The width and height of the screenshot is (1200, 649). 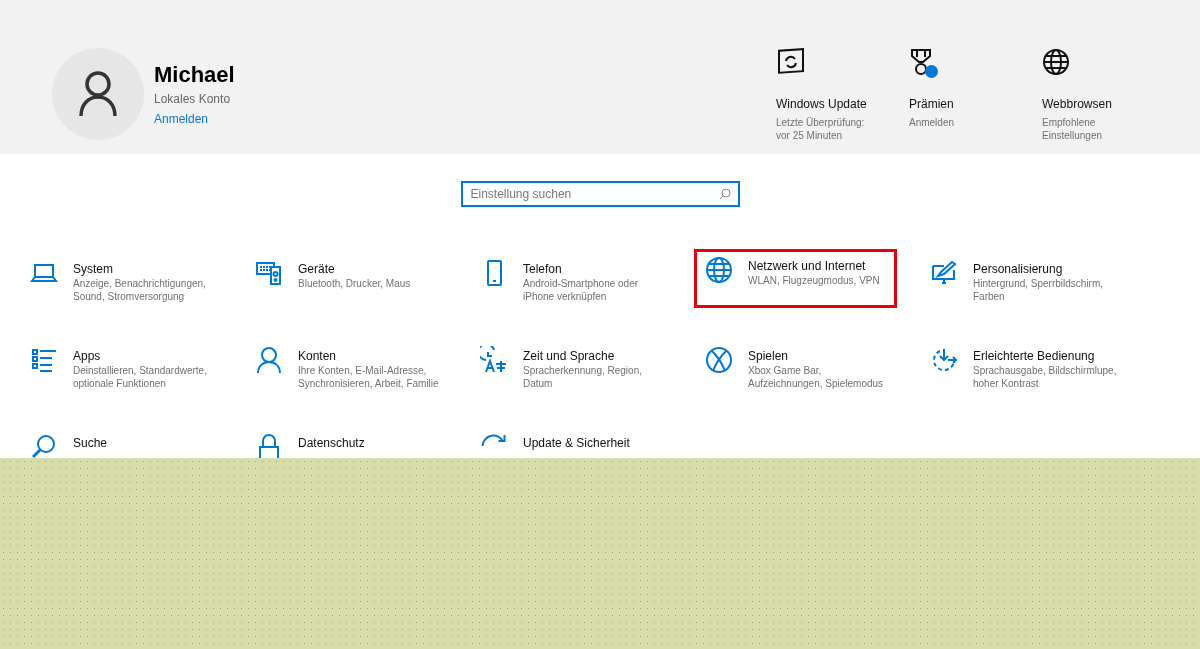 What do you see at coordinates (44, 360) in the screenshot?
I see `list-icon` at bounding box center [44, 360].